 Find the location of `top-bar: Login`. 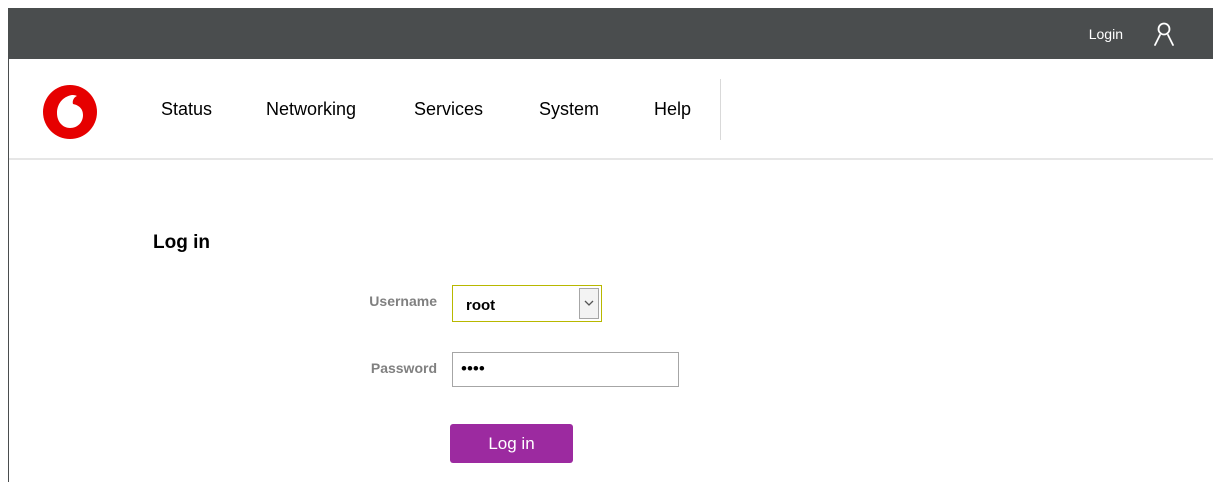

top-bar: Login is located at coordinates (611, 33).